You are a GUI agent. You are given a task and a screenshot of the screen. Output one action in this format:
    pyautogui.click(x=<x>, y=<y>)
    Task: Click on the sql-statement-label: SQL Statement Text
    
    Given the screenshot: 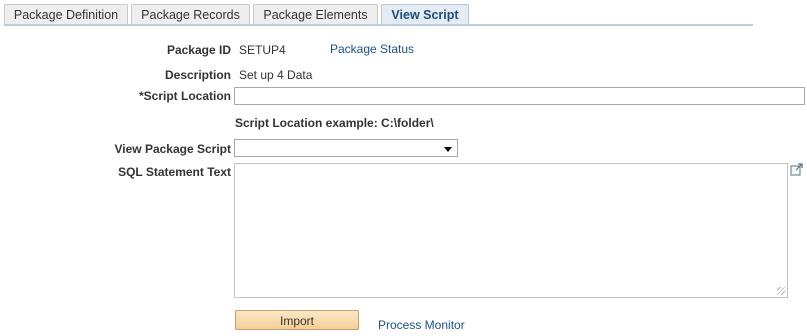 What is the action you would take?
    pyautogui.click(x=174, y=172)
    